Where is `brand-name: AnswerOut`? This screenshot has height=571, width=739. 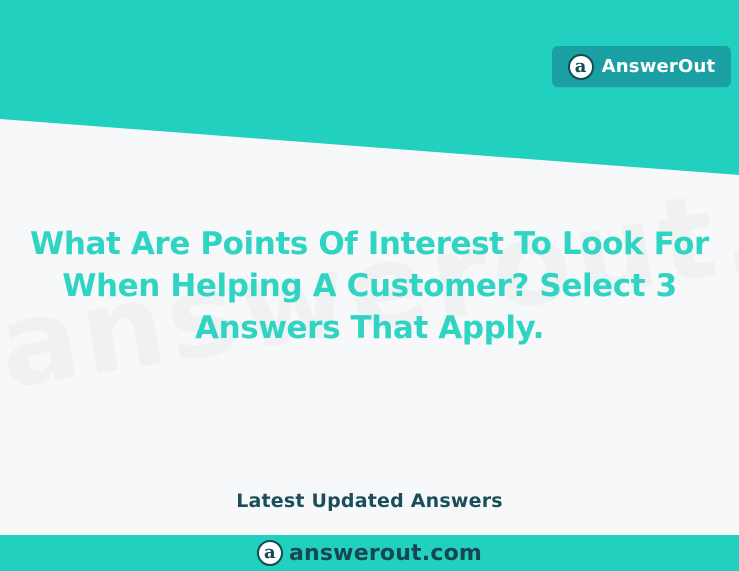 brand-name: AnswerOut is located at coordinates (658, 66).